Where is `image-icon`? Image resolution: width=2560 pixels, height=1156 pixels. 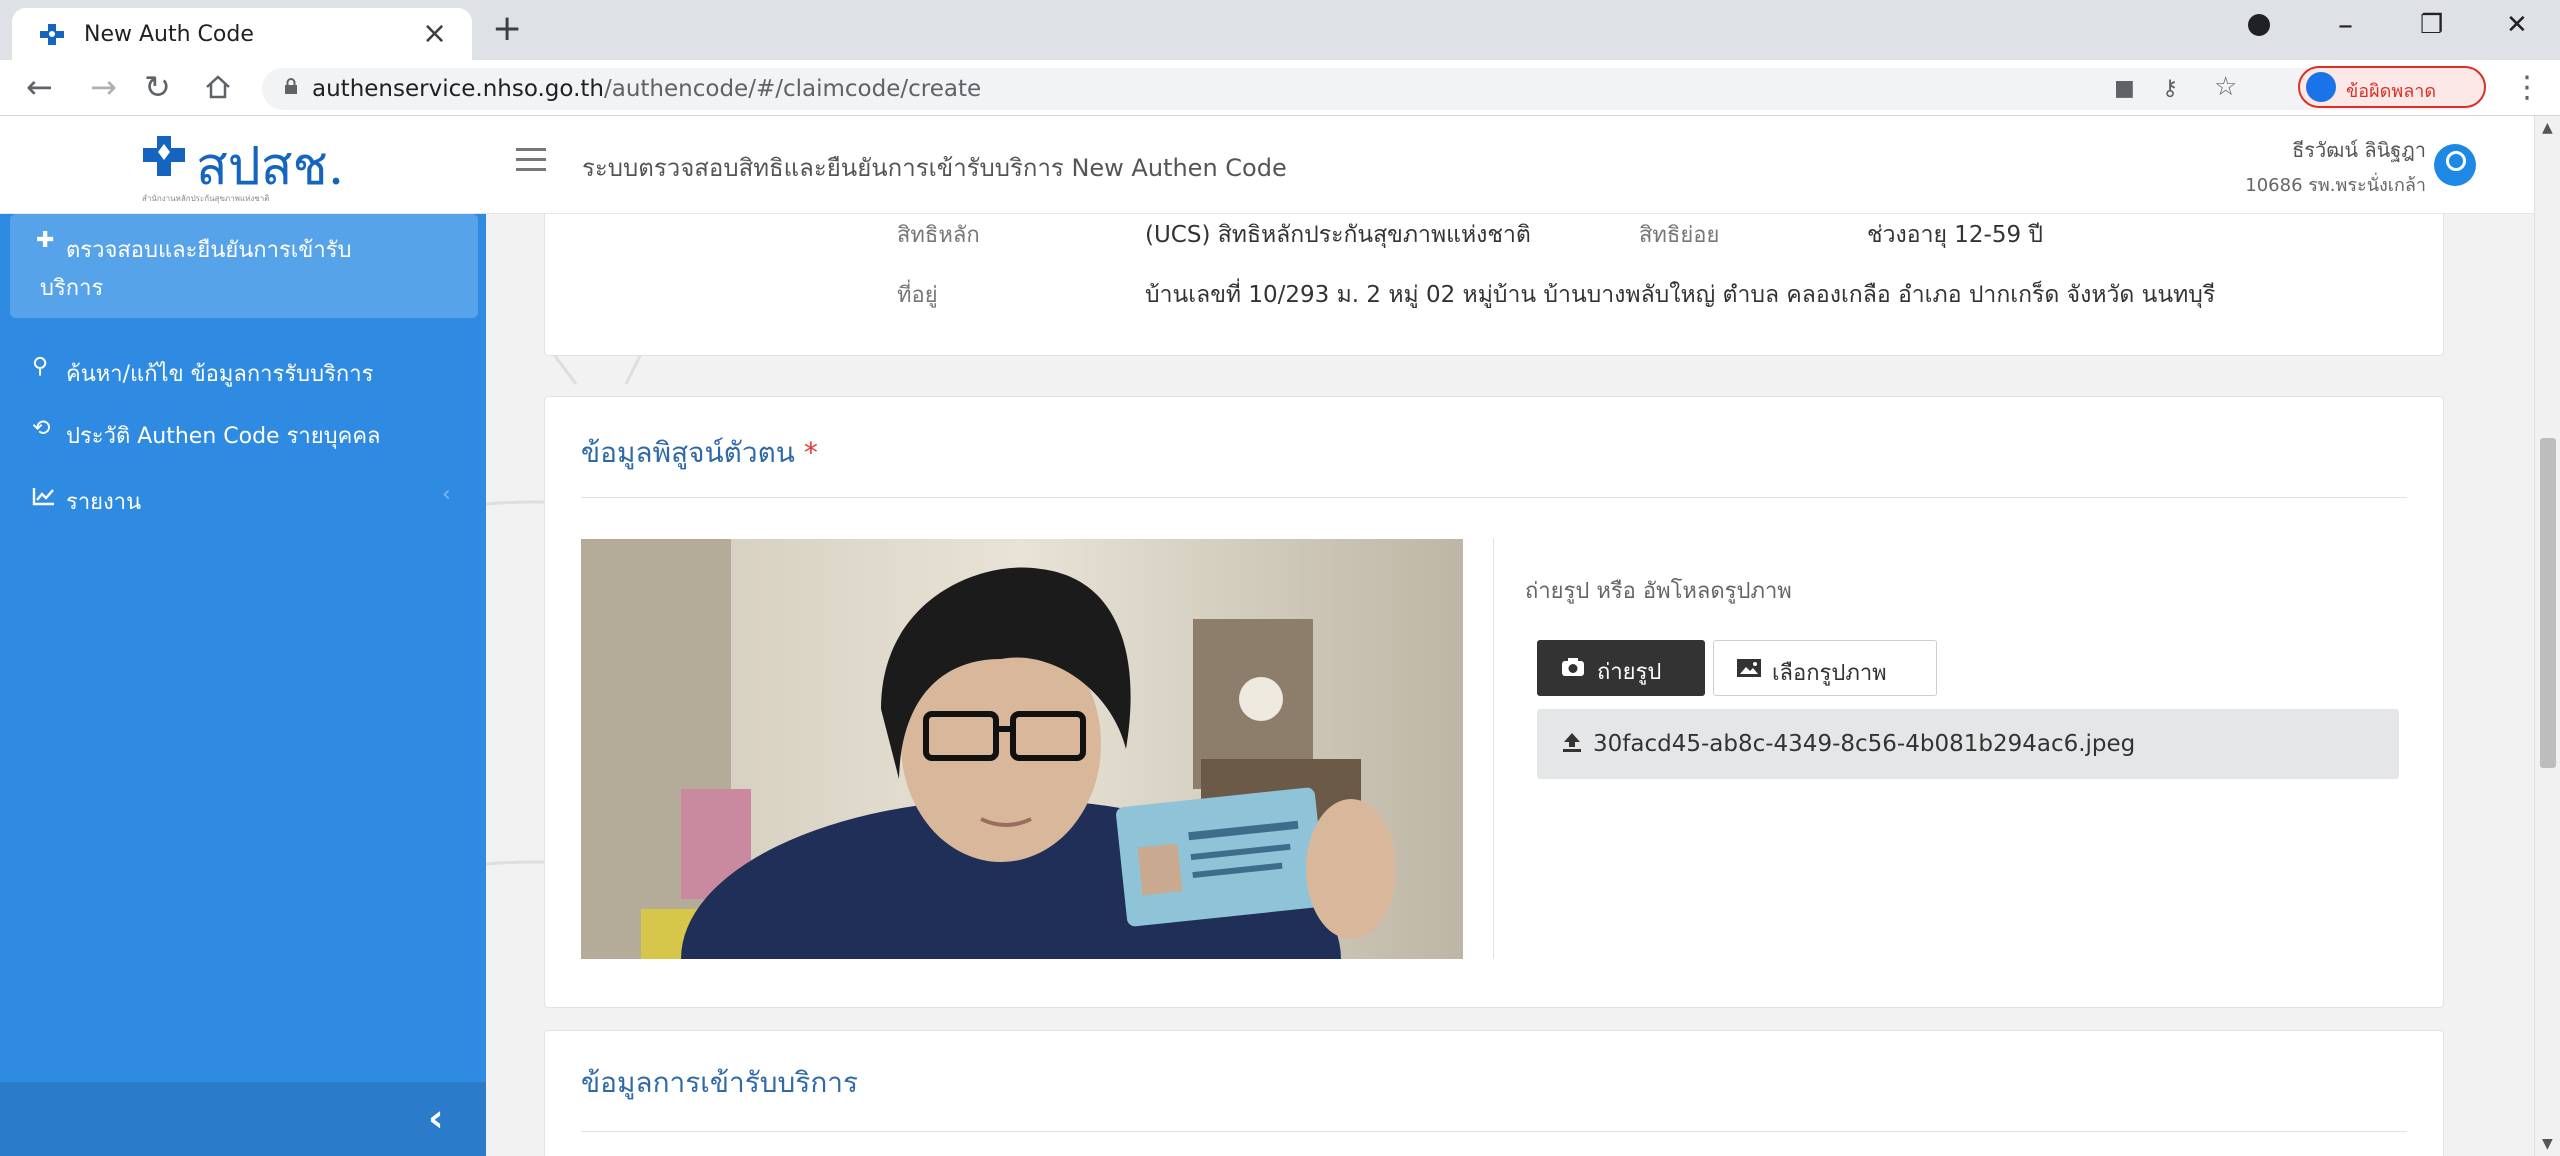 image-icon is located at coordinates (1749, 668).